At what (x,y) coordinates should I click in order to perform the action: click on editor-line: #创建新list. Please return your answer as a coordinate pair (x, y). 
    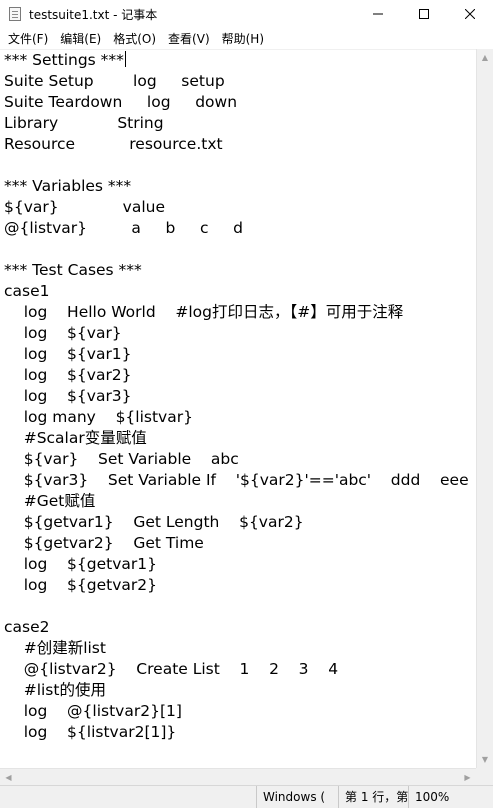
    Looking at the image, I should click on (55, 648).